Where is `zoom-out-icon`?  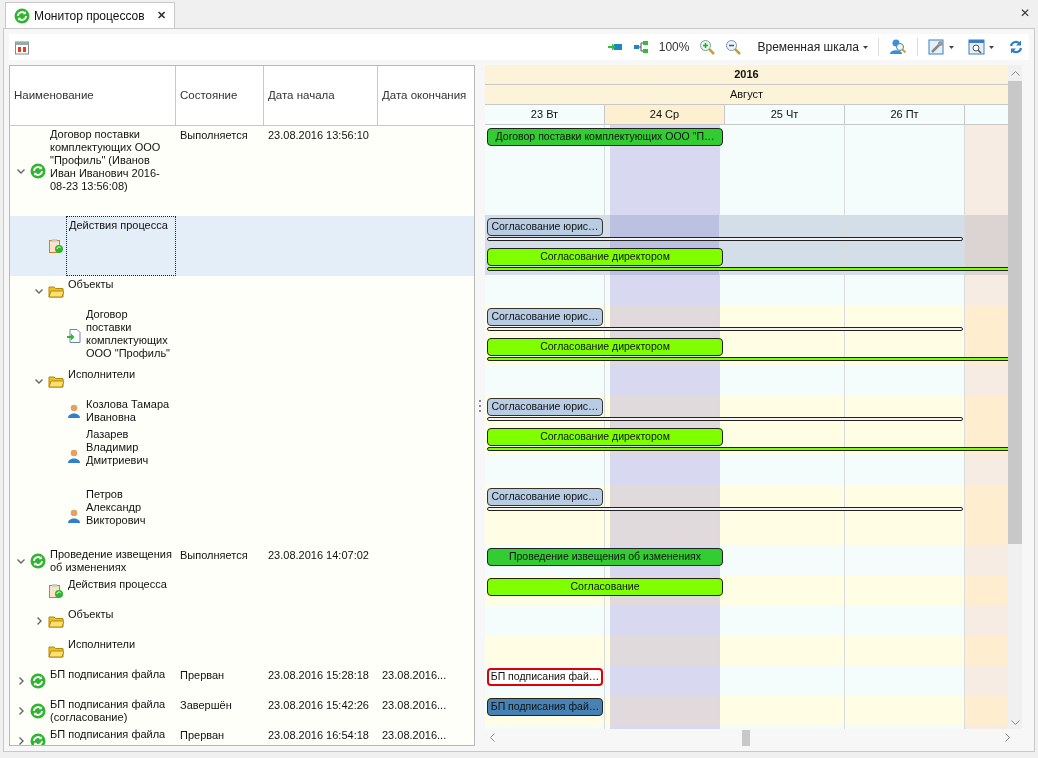
zoom-out-icon is located at coordinates (733, 47).